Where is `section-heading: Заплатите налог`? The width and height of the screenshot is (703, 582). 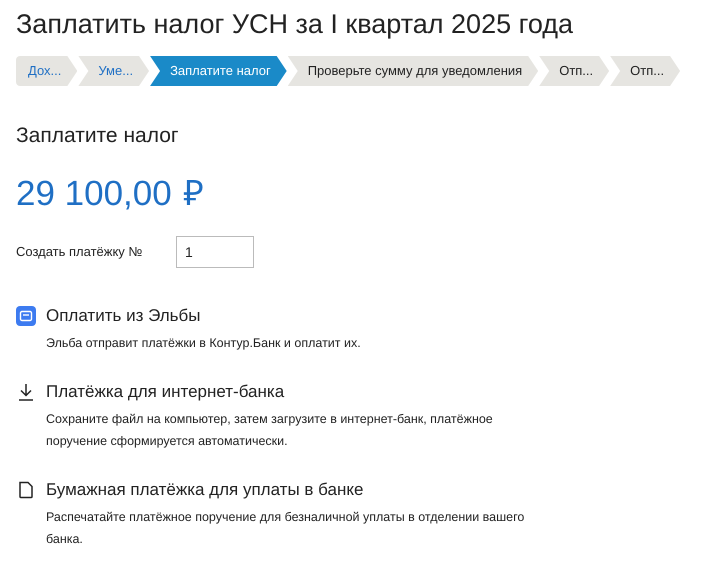
section-heading: Заплатите налог is located at coordinates (98, 136).